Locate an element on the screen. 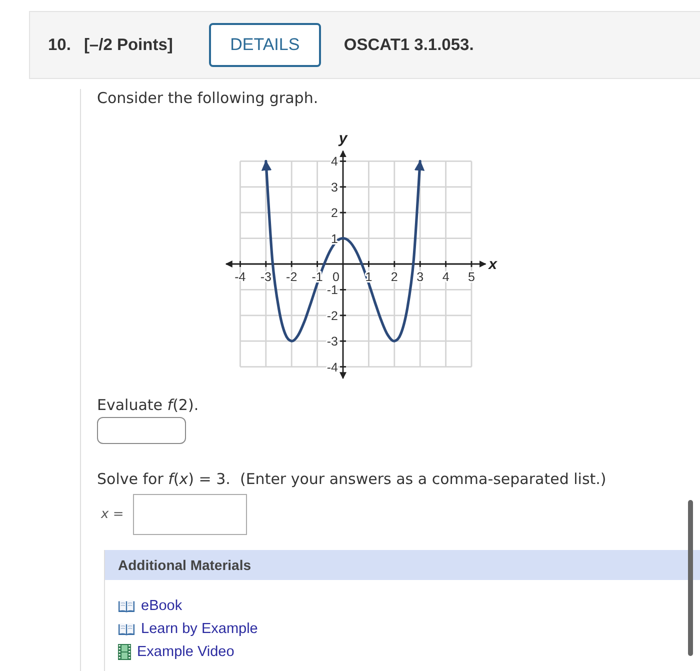 The image size is (700, 671). question-prompt: Solve for f(x) = 3. (Enter your answers as a comma-separated list.) is located at coordinates (352, 479).